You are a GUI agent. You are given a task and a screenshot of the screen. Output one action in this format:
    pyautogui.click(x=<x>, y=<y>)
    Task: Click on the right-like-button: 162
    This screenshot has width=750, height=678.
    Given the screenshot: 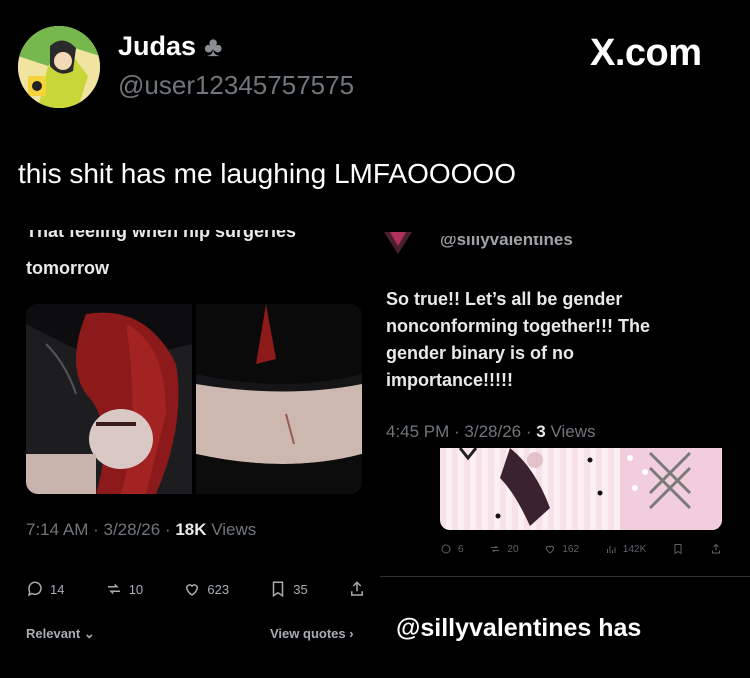 What is the action you would take?
    pyautogui.click(x=561, y=549)
    